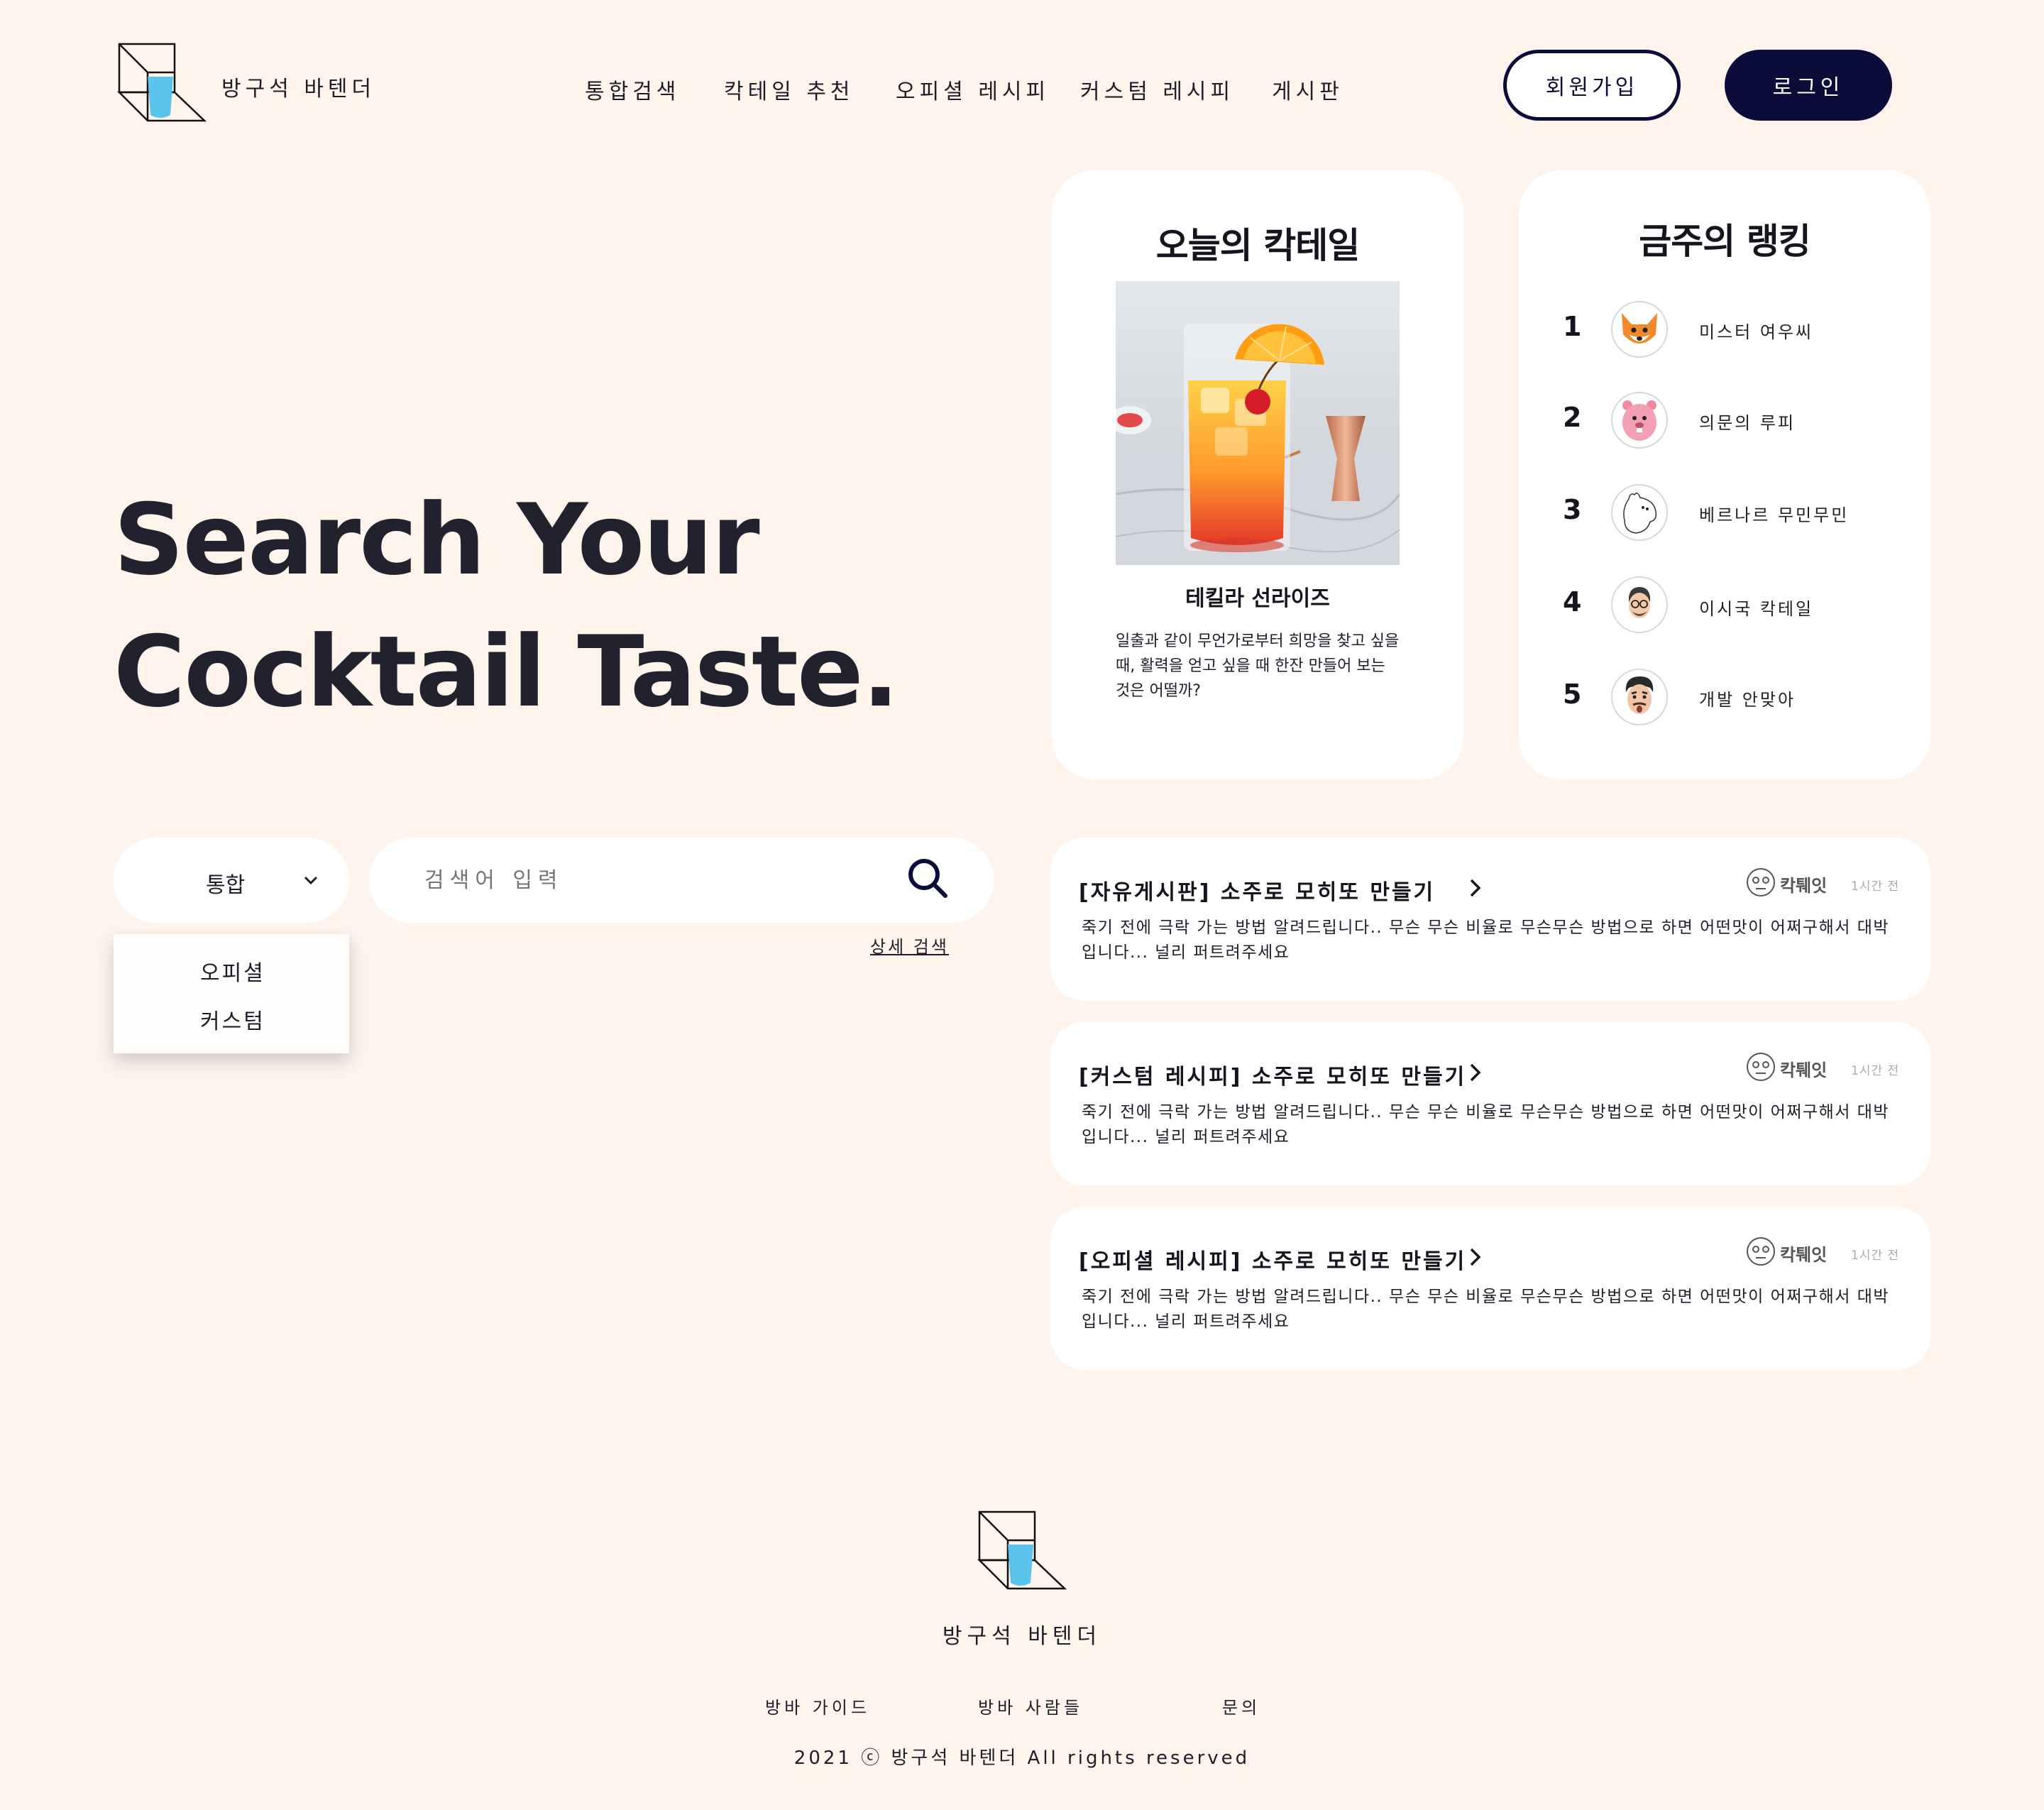  I want to click on copyright-text: 2021 ⓒ 방구석 바텐더 All rights reserved, so click(1022, 1759).